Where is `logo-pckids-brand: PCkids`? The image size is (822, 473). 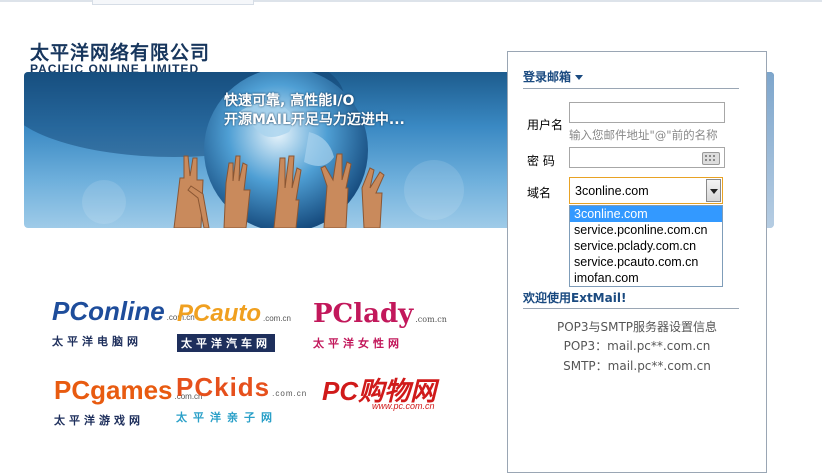
logo-pckids-brand: PCkids is located at coordinates (223, 387).